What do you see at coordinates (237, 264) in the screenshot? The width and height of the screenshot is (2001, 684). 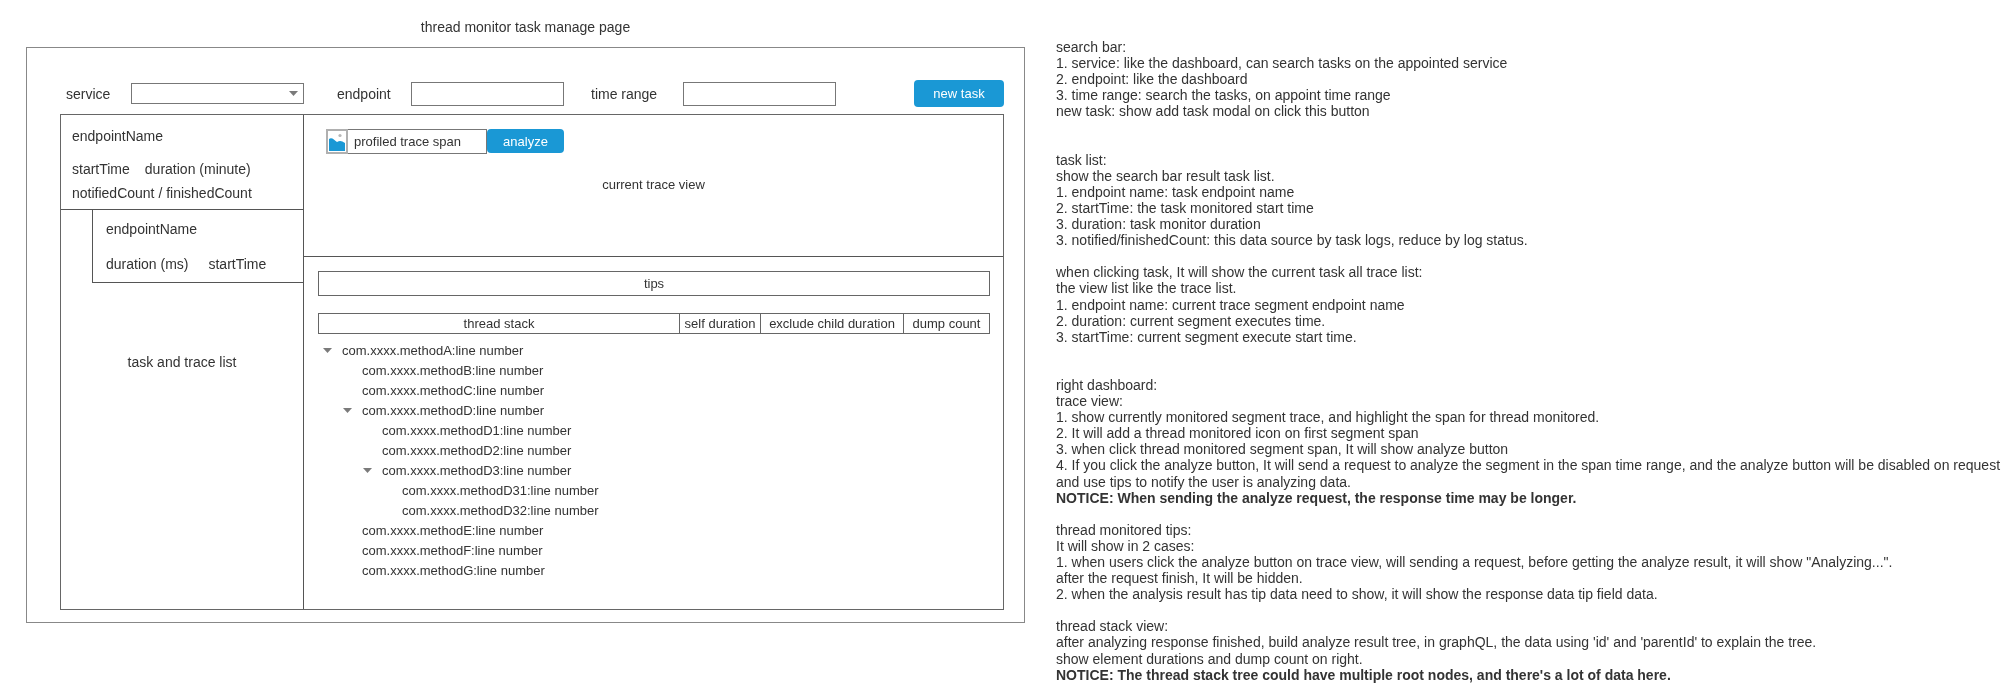 I see `trace-start-time-label: startTime` at bounding box center [237, 264].